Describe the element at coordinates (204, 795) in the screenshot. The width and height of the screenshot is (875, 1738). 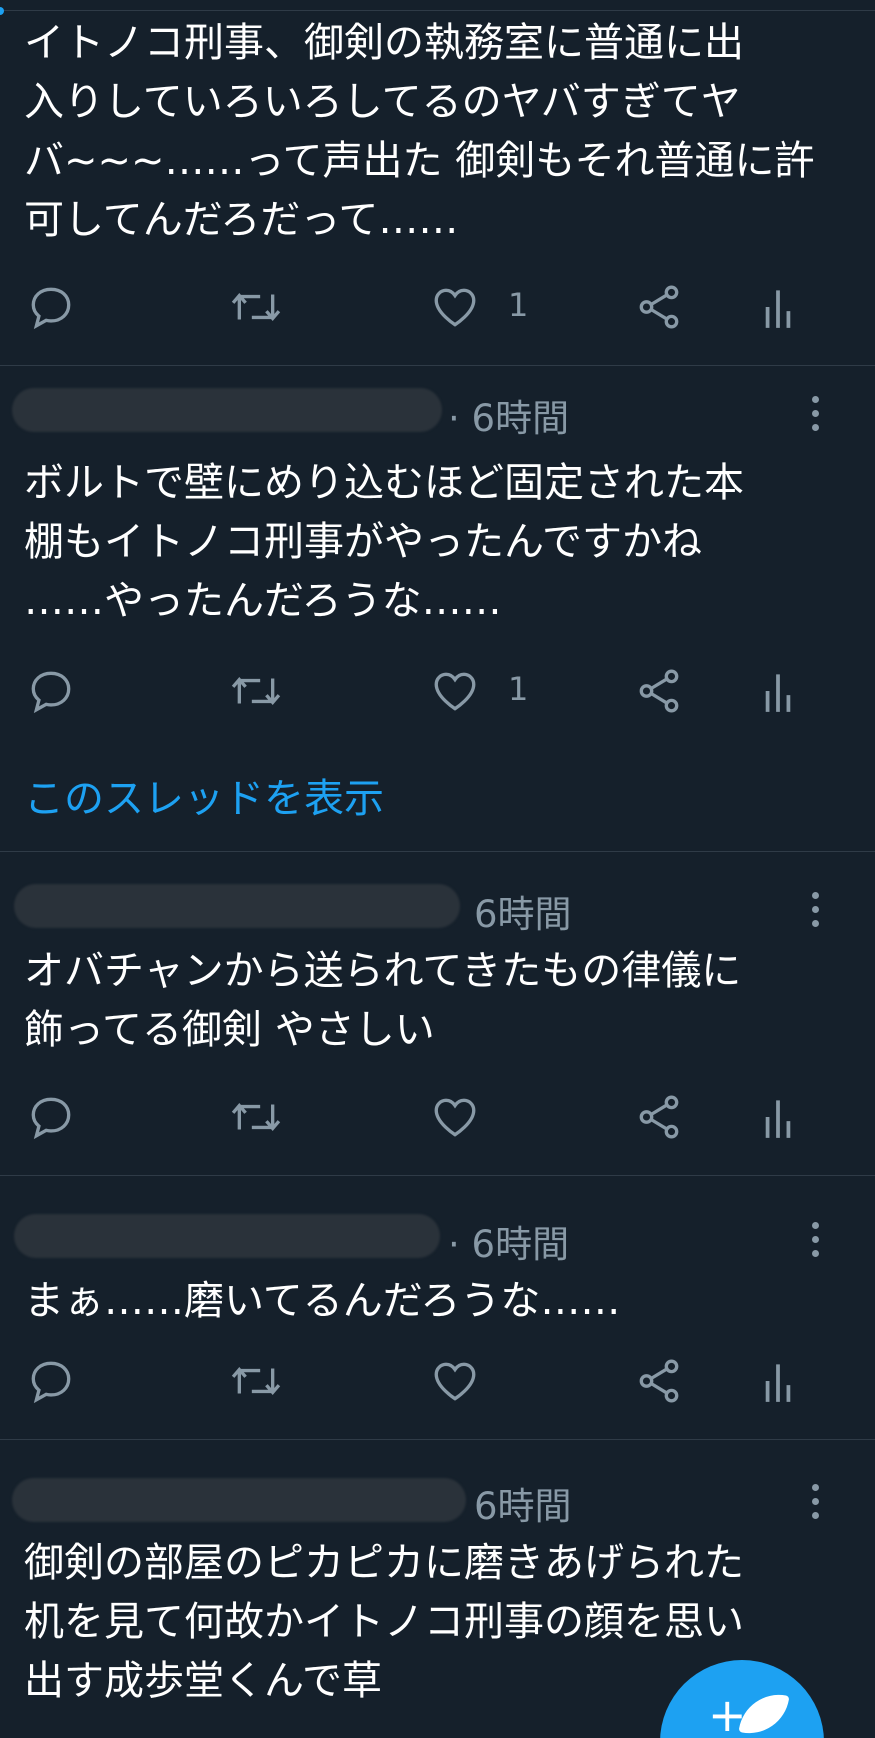
I see `show-thread-link: このスレッドを表示` at that location.